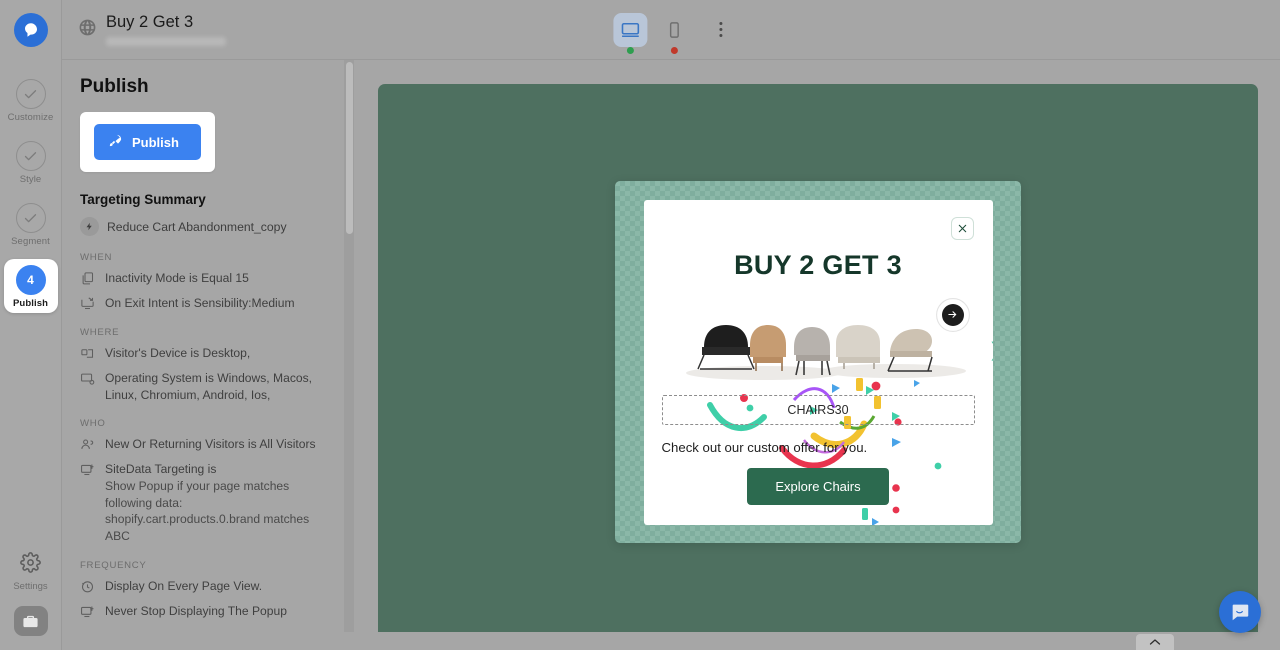  Describe the element at coordinates (100, 332) in the screenshot. I see `section-heading-where: WHERE` at that location.